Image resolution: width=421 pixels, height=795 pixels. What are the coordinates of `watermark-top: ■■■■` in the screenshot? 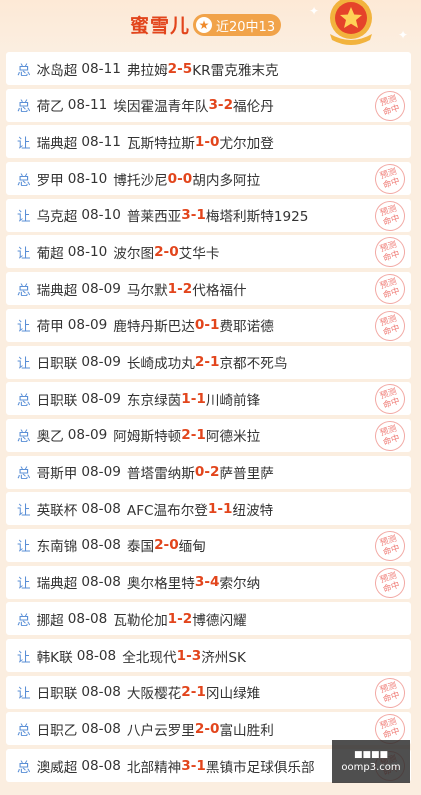 It's located at (370, 755).